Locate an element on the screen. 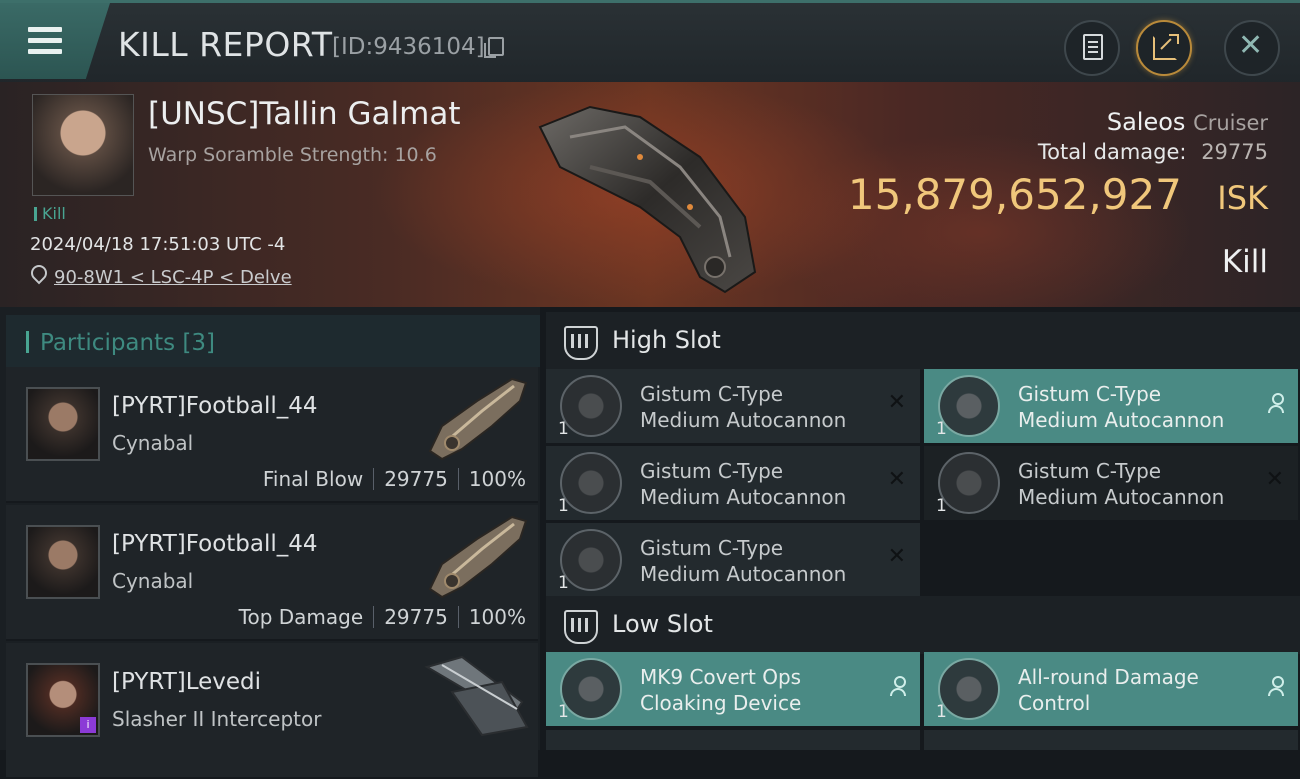 This screenshot has height=779, width=1300. clipboard-icon is located at coordinates (1093, 47).